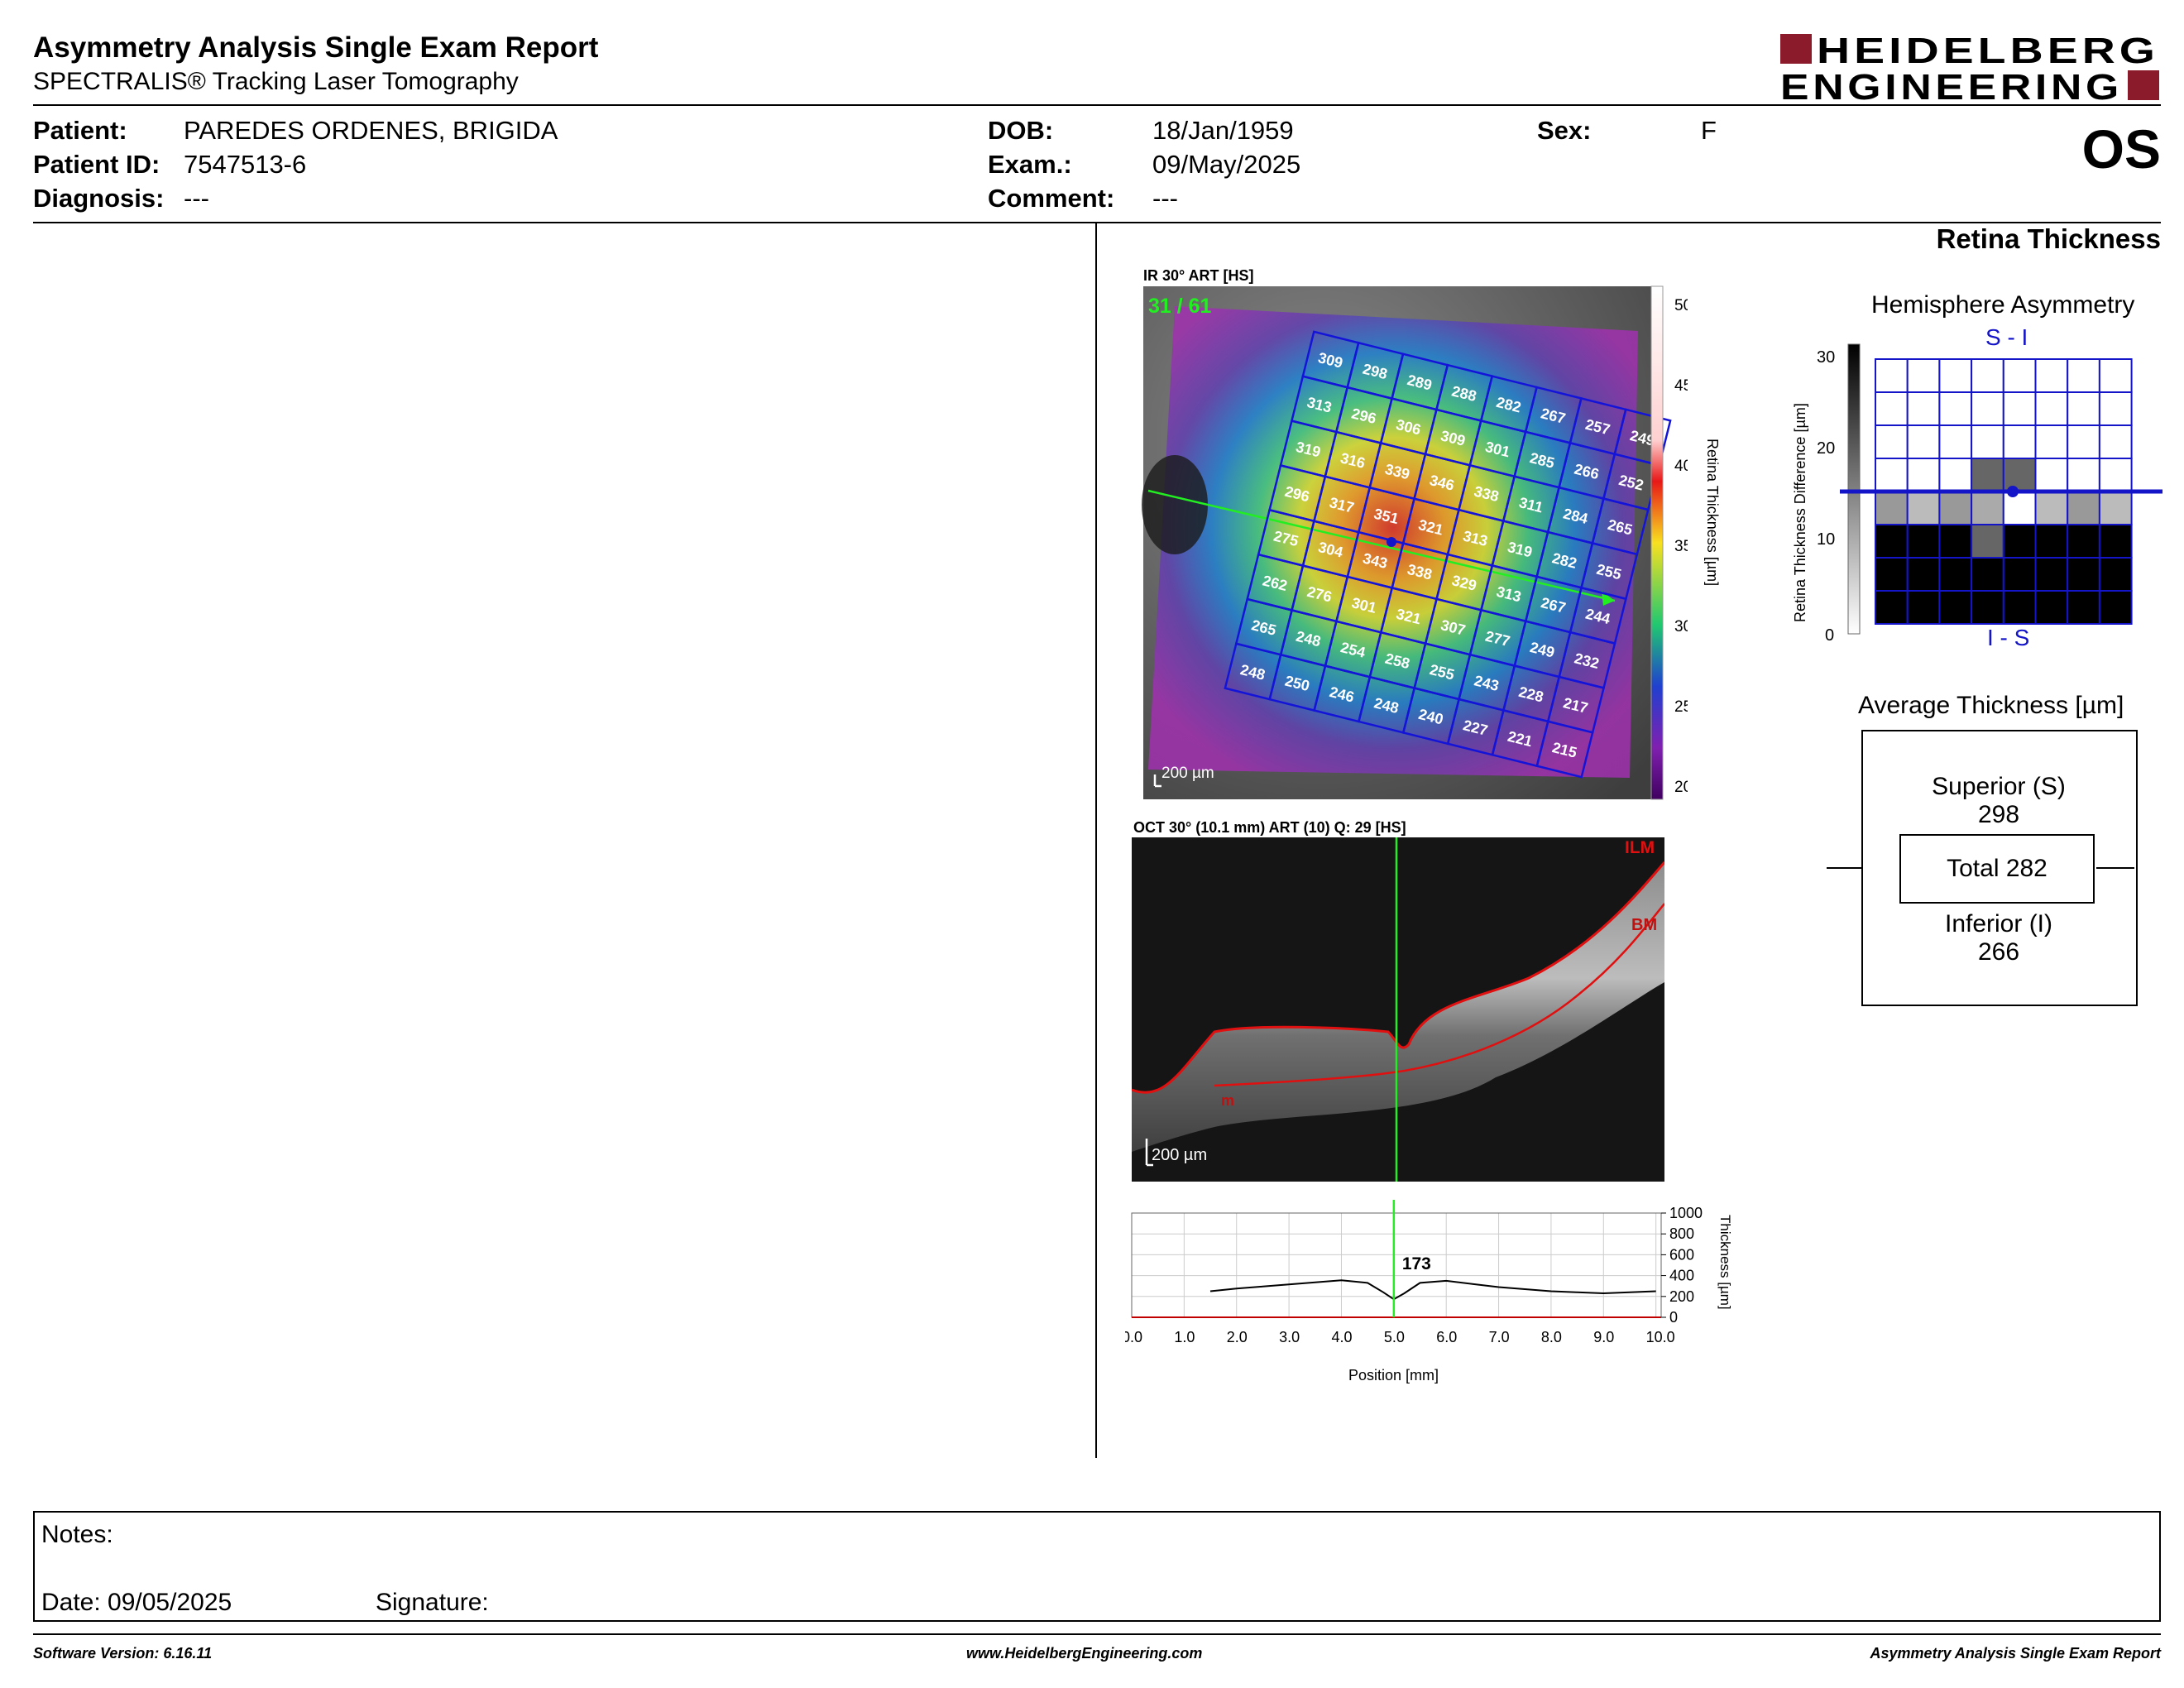  I want to click on profile-x-tick: 6.0, so click(1446, 1337).